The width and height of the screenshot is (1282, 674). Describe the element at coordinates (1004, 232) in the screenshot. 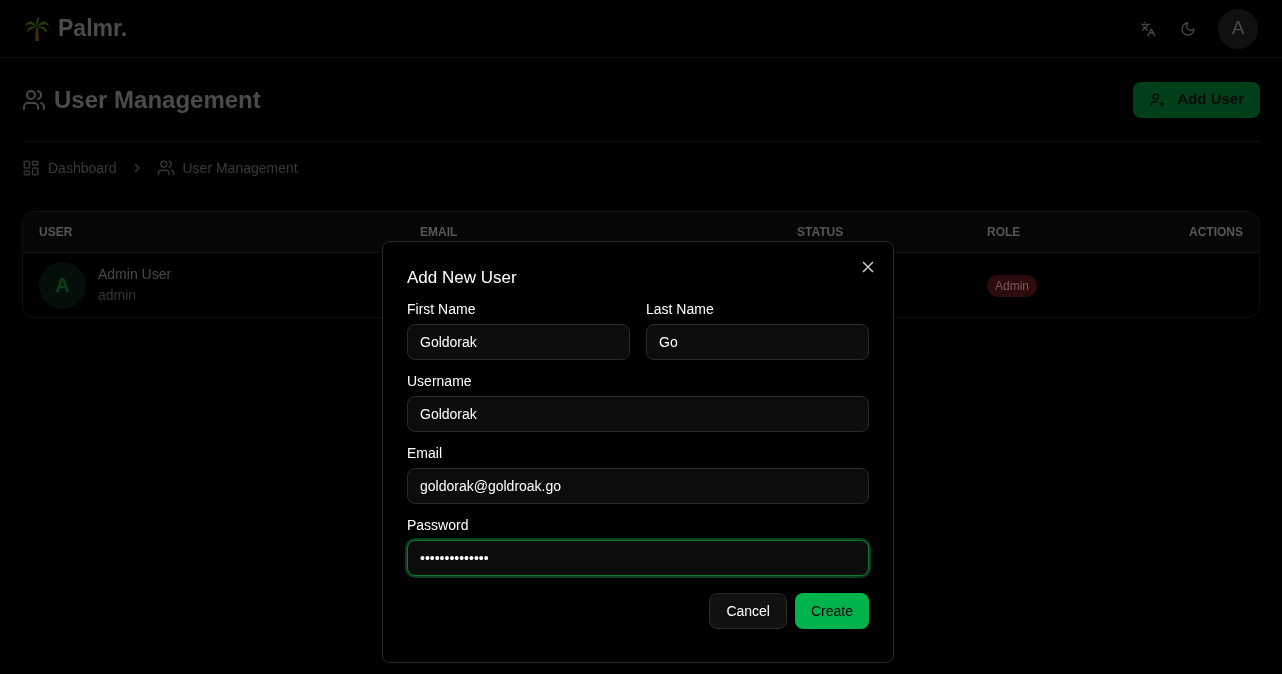

I see `column-header: ROLE` at that location.